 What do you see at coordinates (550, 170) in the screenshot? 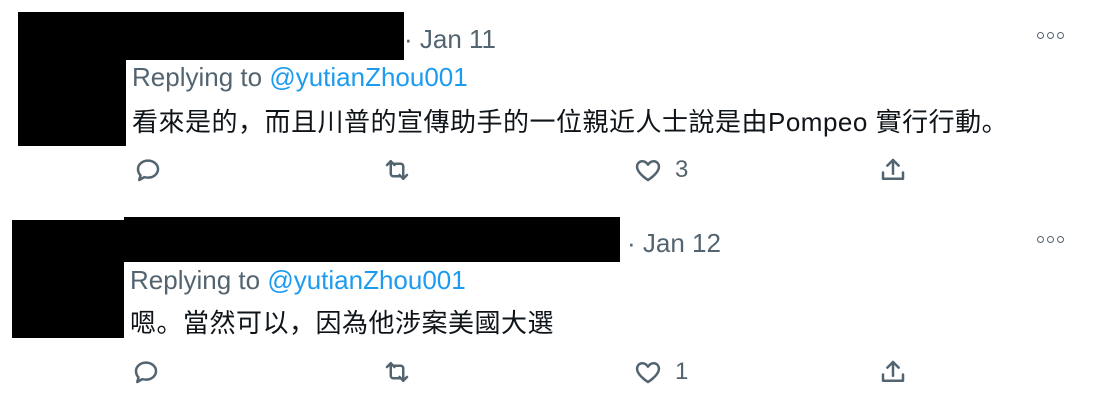
I see `tweet-actions: 3` at bounding box center [550, 170].